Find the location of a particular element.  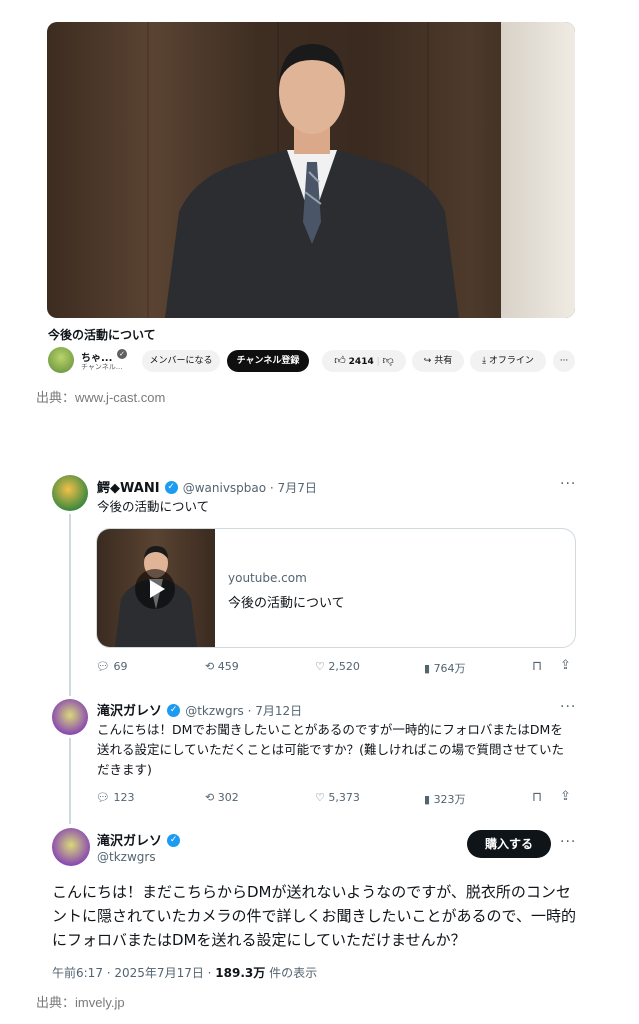

offline-label: オフライン is located at coordinates (511, 361).